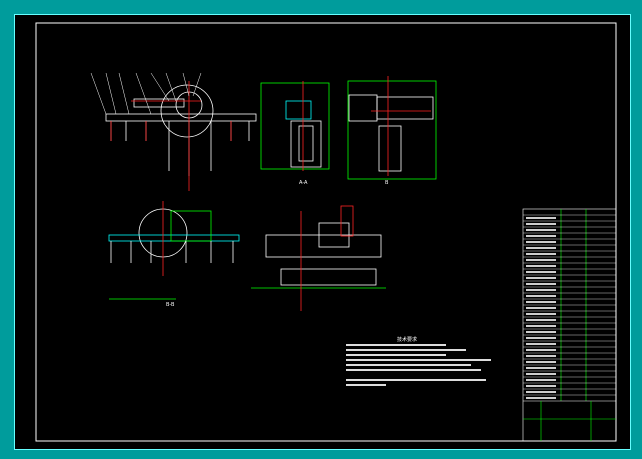  I want to click on view-label-b: B, so click(387, 183).